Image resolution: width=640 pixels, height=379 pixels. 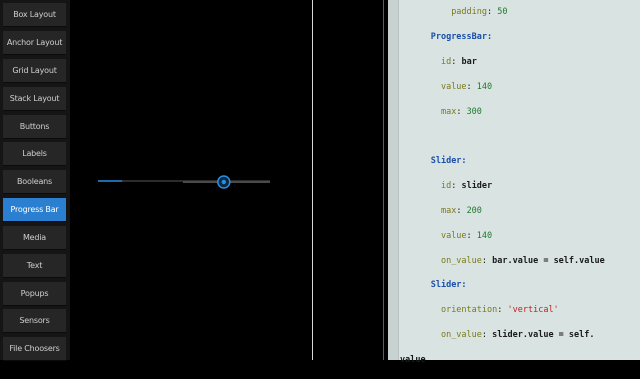 What do you see at coordinates (34, 15) in the screenshot?
I see `sidebar-item-box-layout: Box Layout` at bounding box center [34, 15].